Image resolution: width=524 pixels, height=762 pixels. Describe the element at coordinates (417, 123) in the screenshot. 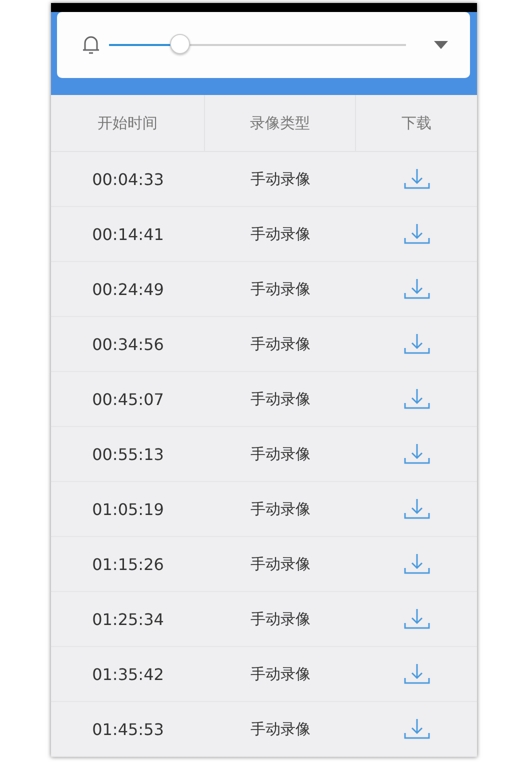

I see `column-header: 下载` at that location.